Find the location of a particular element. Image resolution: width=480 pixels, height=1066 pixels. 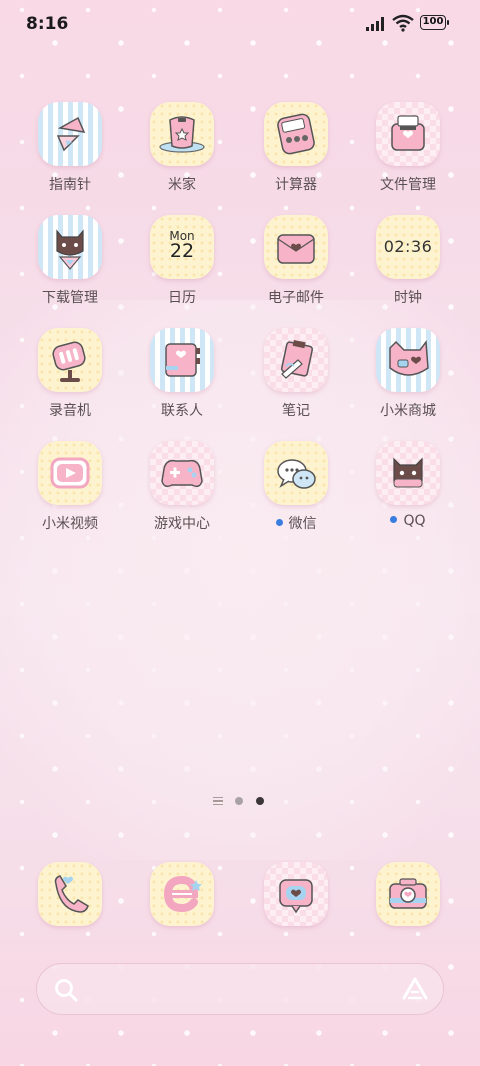

clock-time: 02:36 is located at coordinates (408, 246).